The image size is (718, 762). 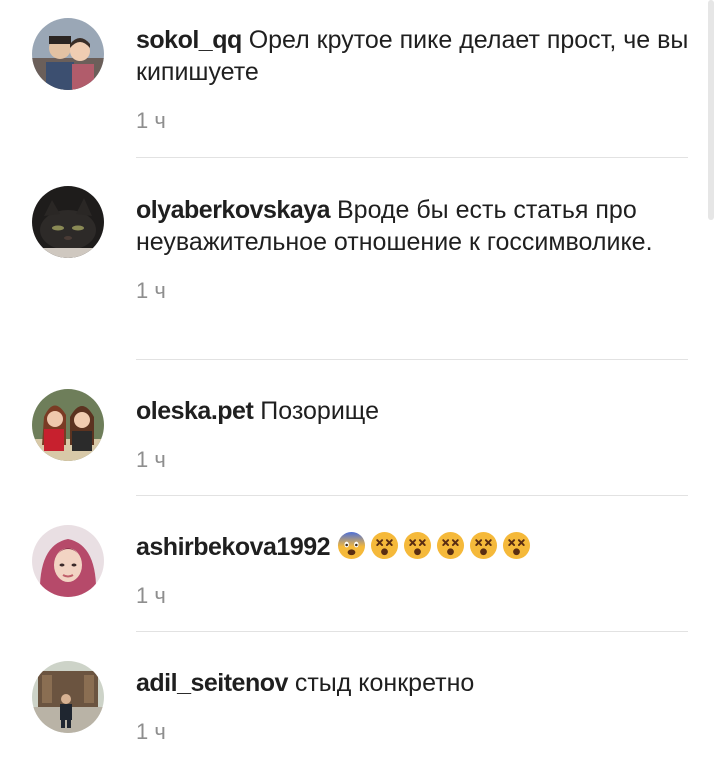 I want to click on comment-emojis, so click(x=436, y=546).